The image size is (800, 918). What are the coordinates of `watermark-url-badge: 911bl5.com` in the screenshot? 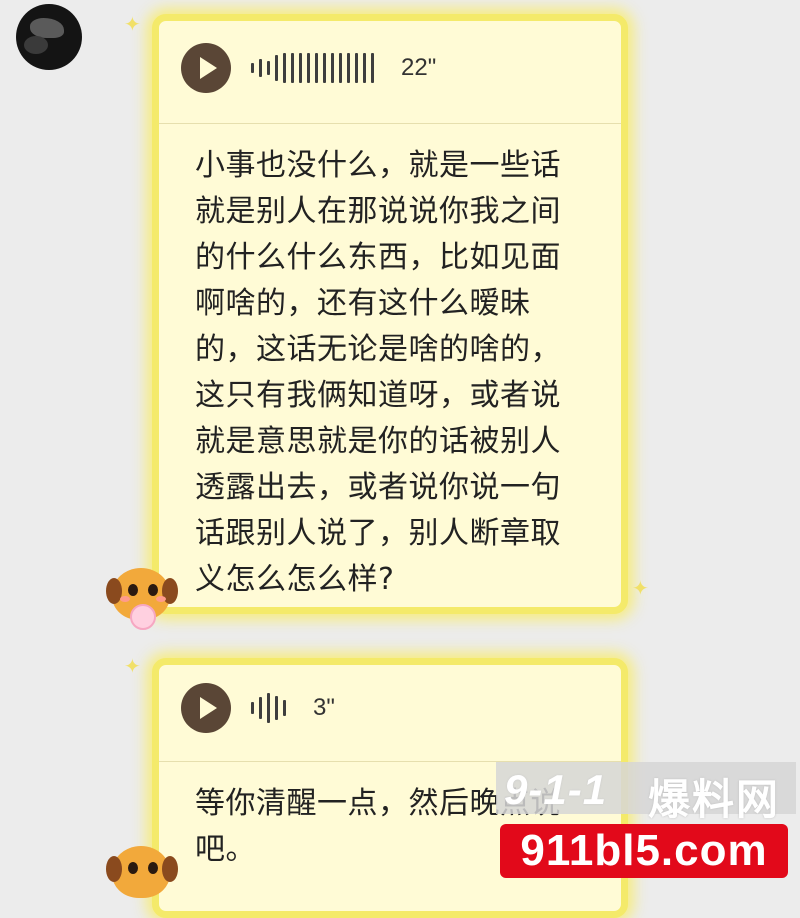 It's located at (644, 851).